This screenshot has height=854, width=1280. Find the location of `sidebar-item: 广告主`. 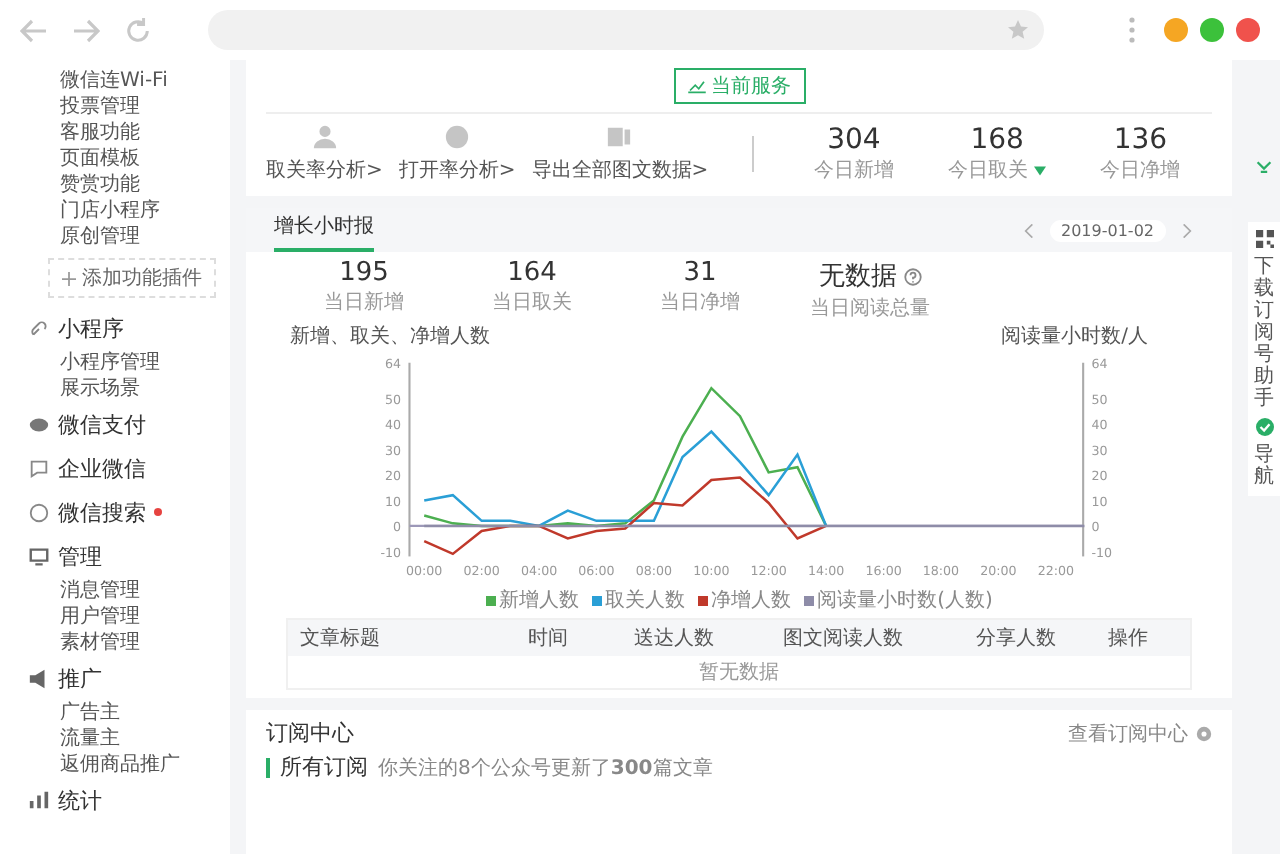

sidebar-item: 广告主 is located at coordinates (145, 713).